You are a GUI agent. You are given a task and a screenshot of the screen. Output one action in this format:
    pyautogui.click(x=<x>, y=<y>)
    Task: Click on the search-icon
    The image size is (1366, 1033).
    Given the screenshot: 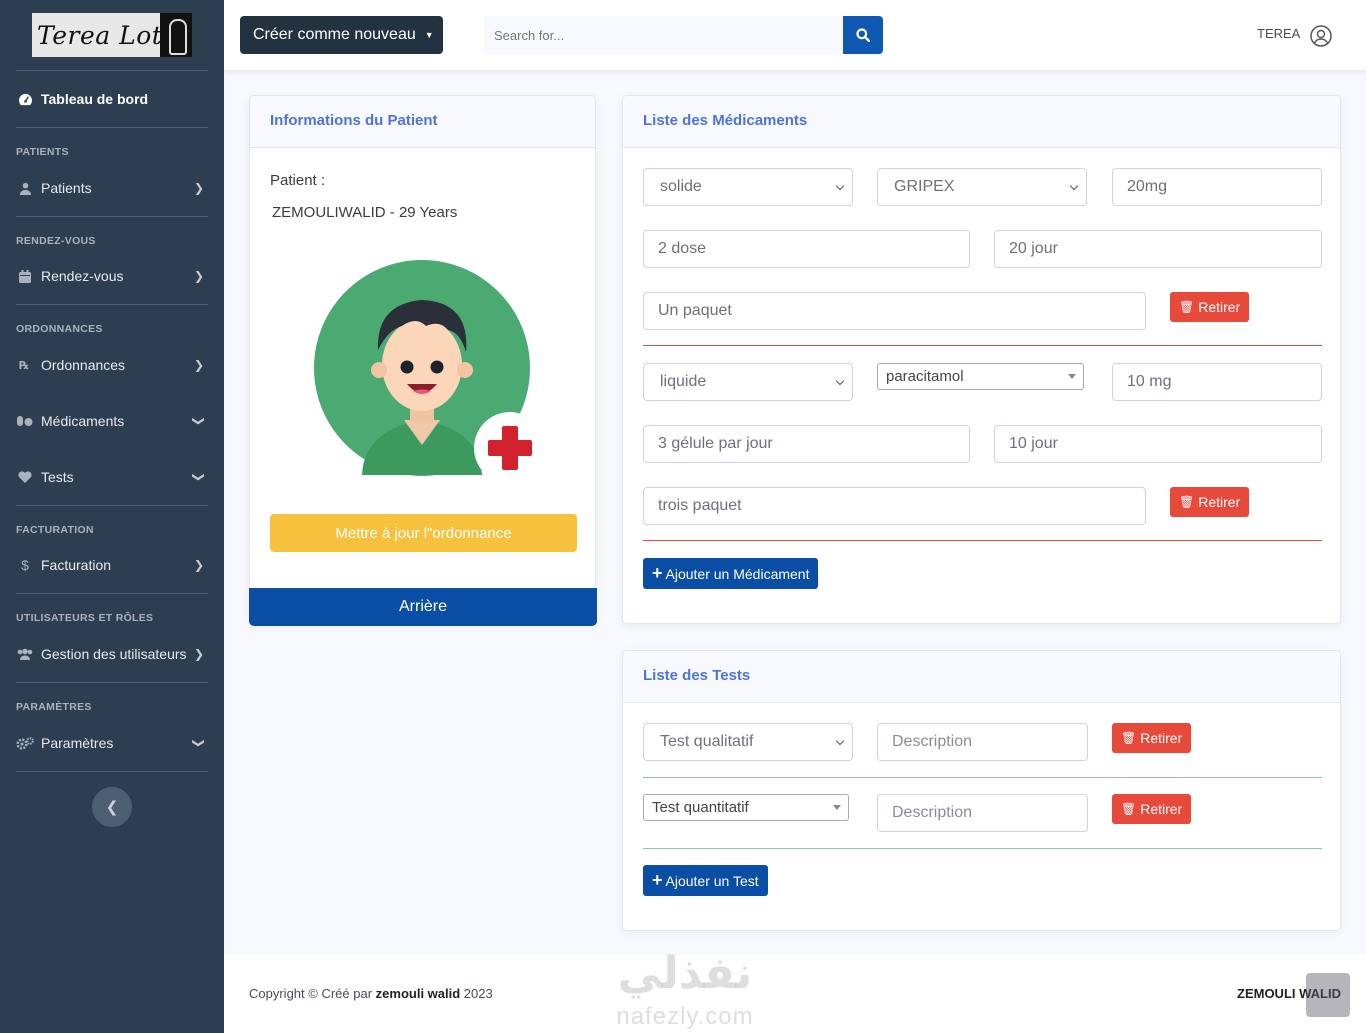 What is the action you would take?
    pyautogui.click(x=863, y=35)
    